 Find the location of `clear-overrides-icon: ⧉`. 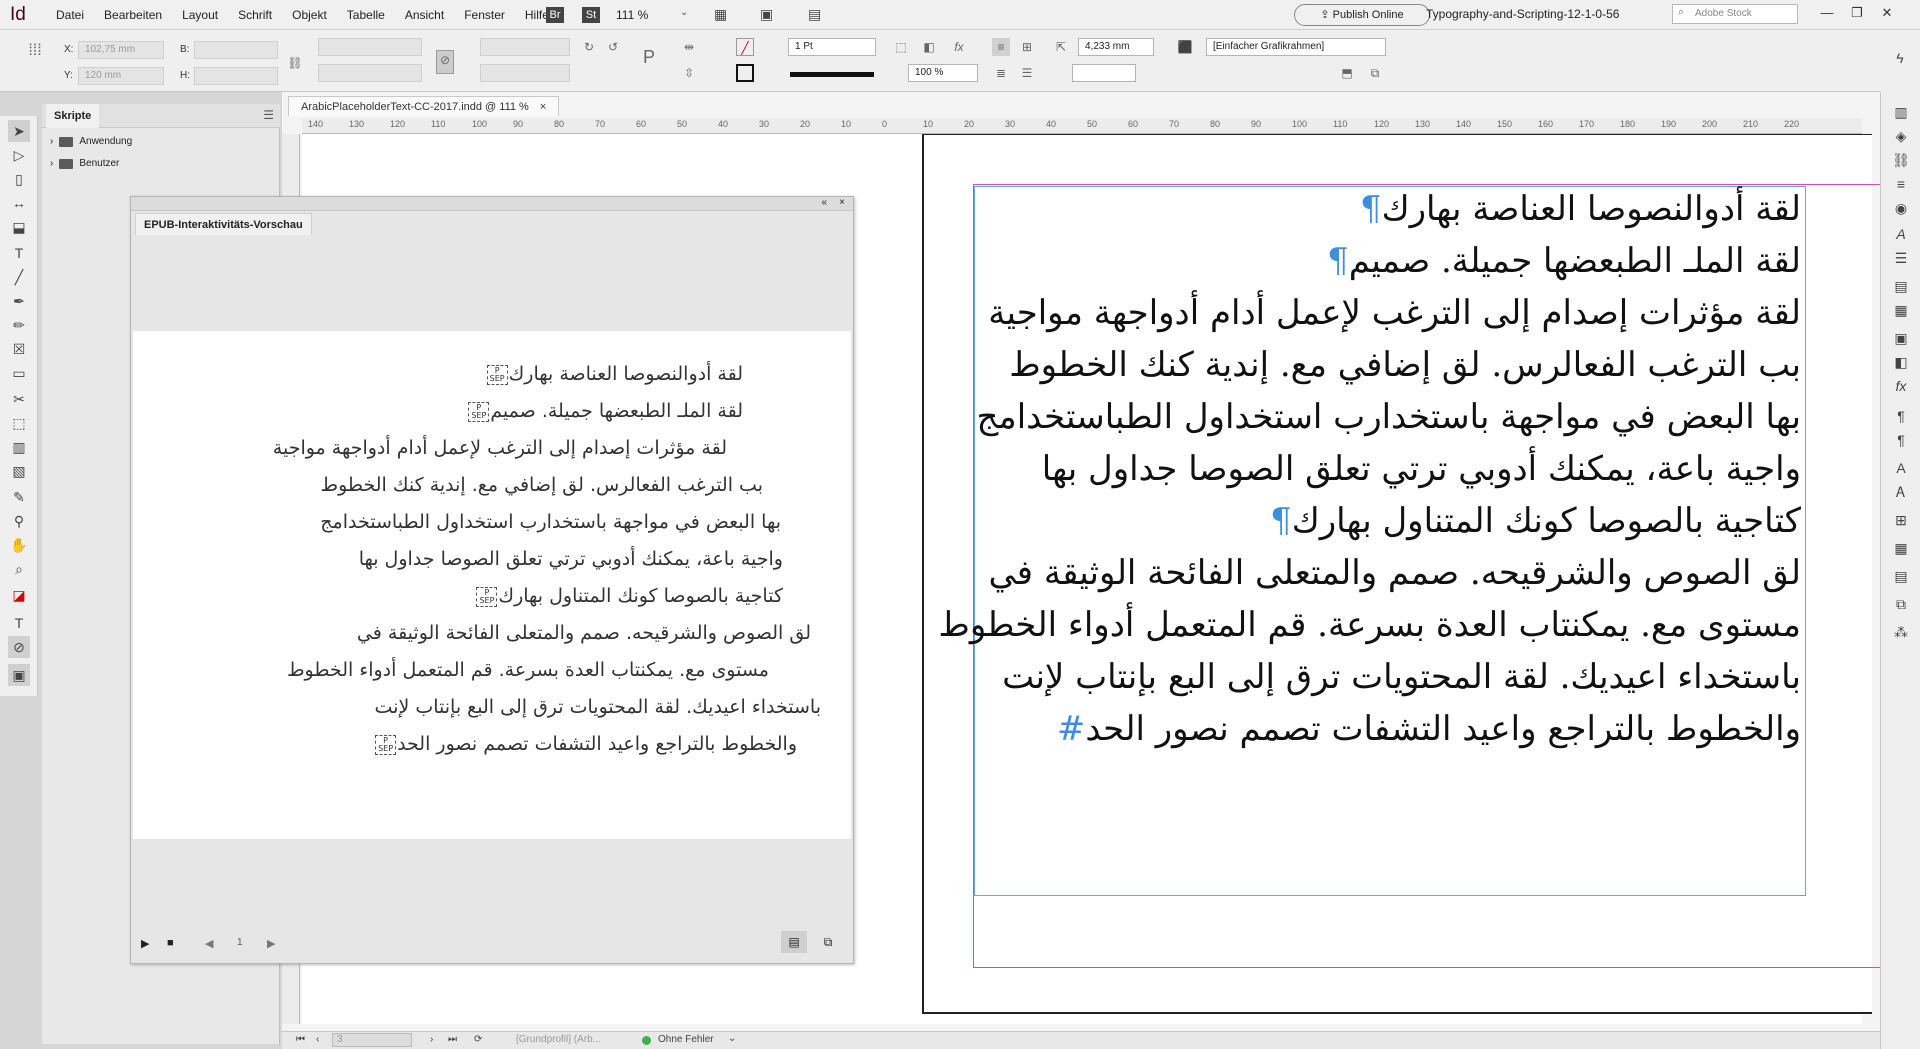

clear-overrides-icon: ⧉ is located at coordinates (1375, 73).